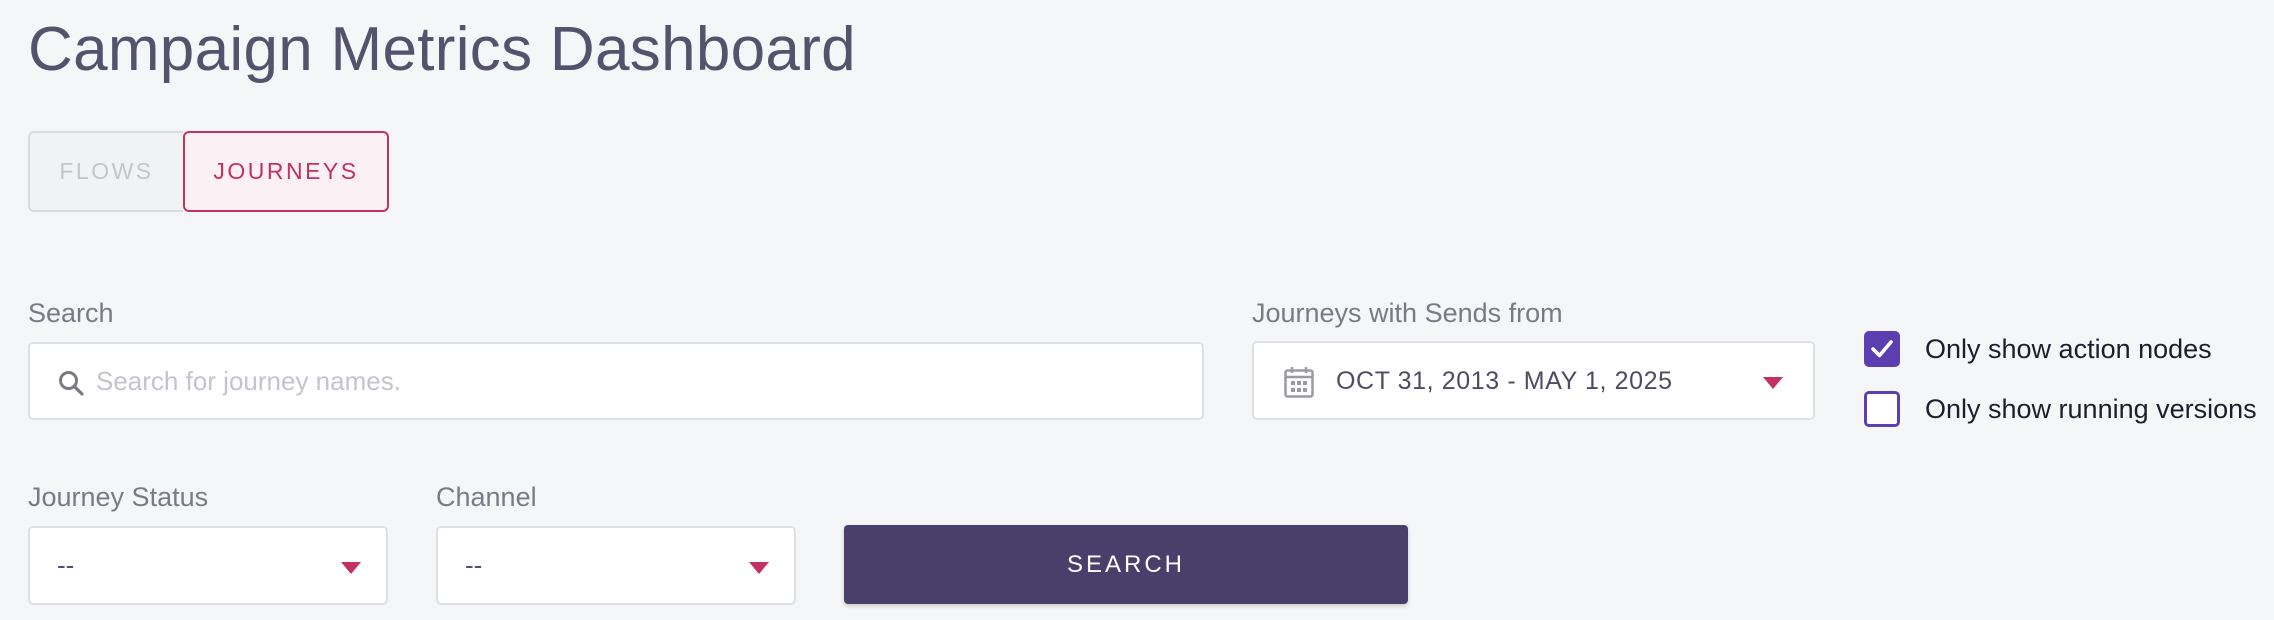 The width and height of the screenshot is (2274, 620). Describe the element at coordinates (71, 383) in the screenshot. I see `search-icon` at that location.